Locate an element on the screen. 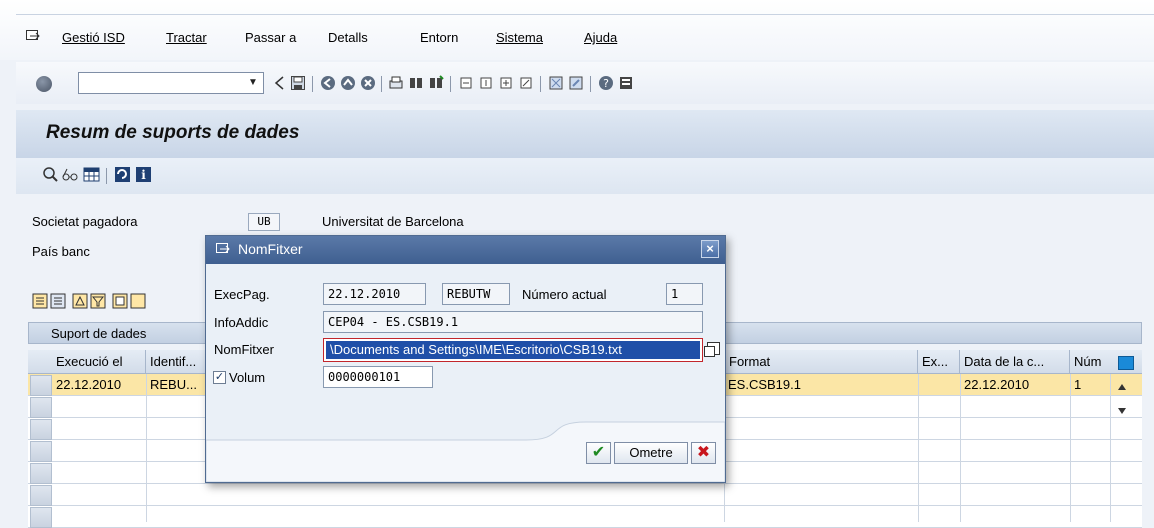 The height and width of the screenshot is (528, 1154). find-next-icon is located at coordinates (436, 83).